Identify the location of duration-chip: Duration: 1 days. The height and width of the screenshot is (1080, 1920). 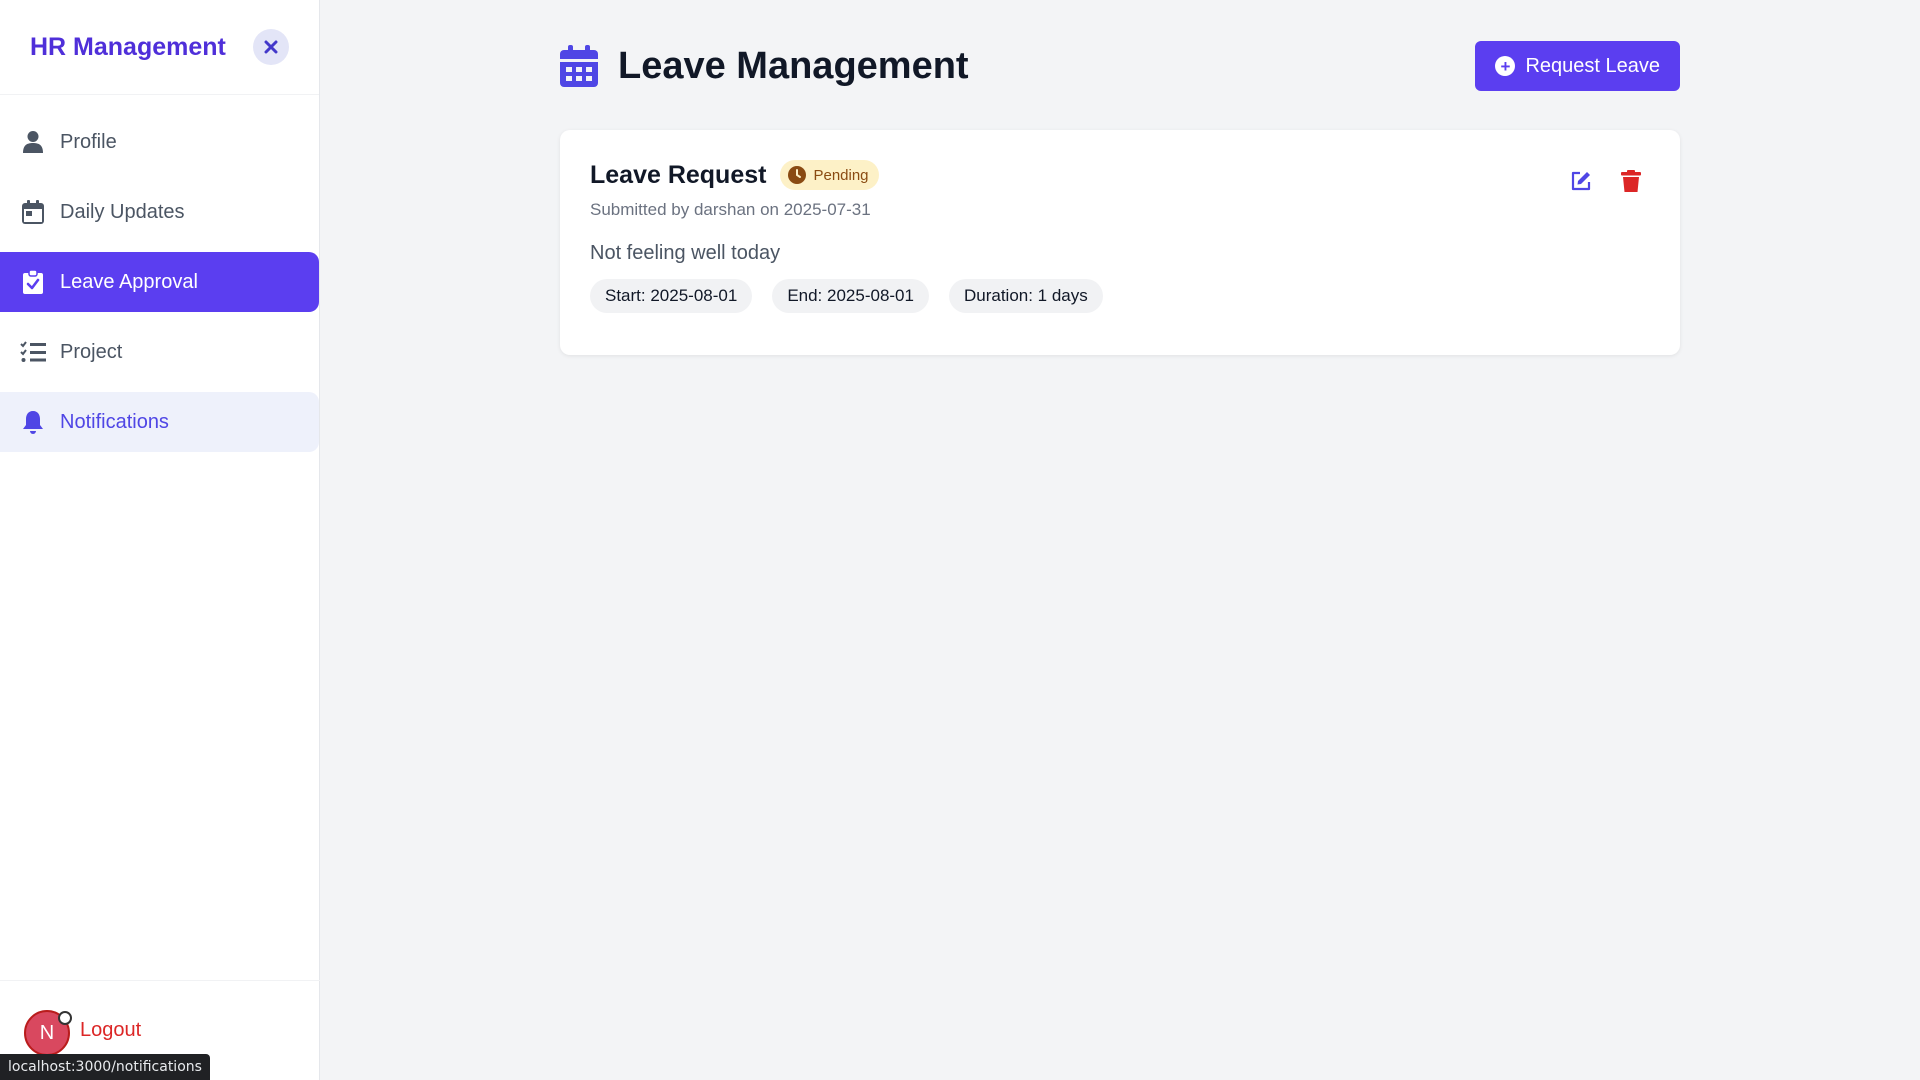
(1025, 296).